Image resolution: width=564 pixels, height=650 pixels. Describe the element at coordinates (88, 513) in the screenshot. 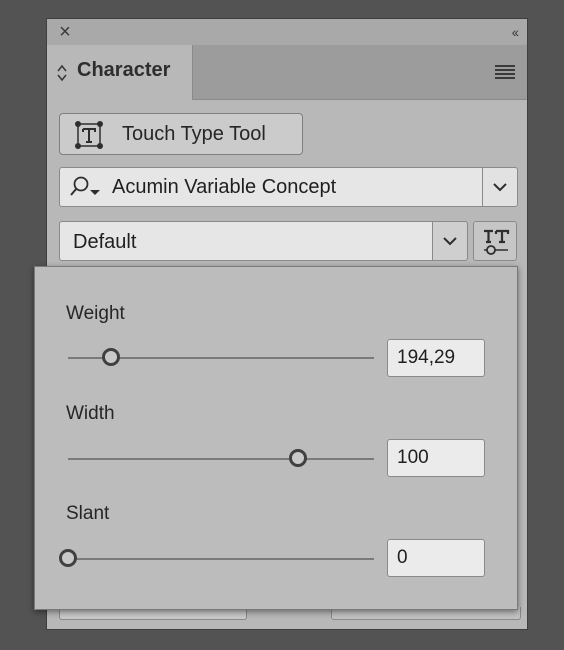

I see `slant-label: Slant` at that location.